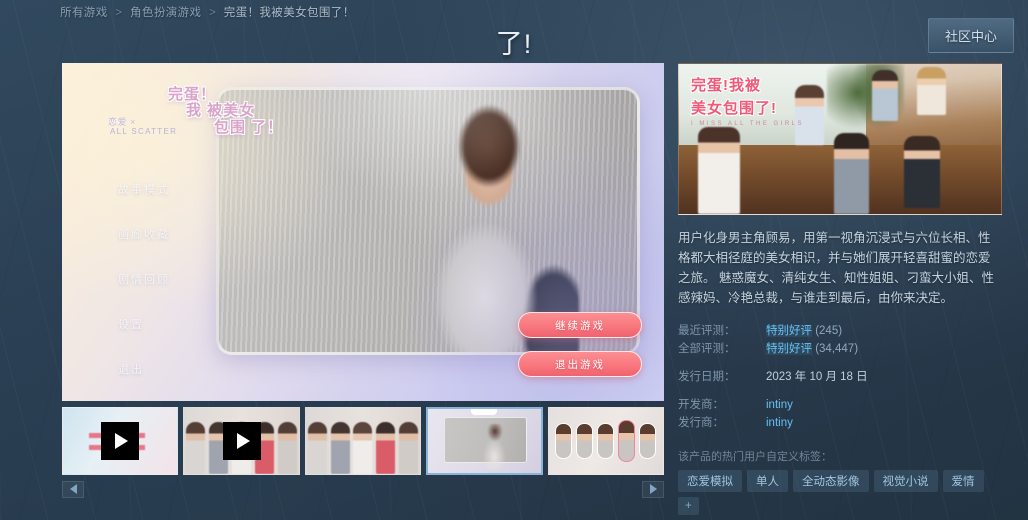 This screenshot has height=520, width=1028. What do you see at coordinates (192, 94) in the screenshot?
I see `game-logo-line-1: 完蛋！` at bounding box center [192, 94].